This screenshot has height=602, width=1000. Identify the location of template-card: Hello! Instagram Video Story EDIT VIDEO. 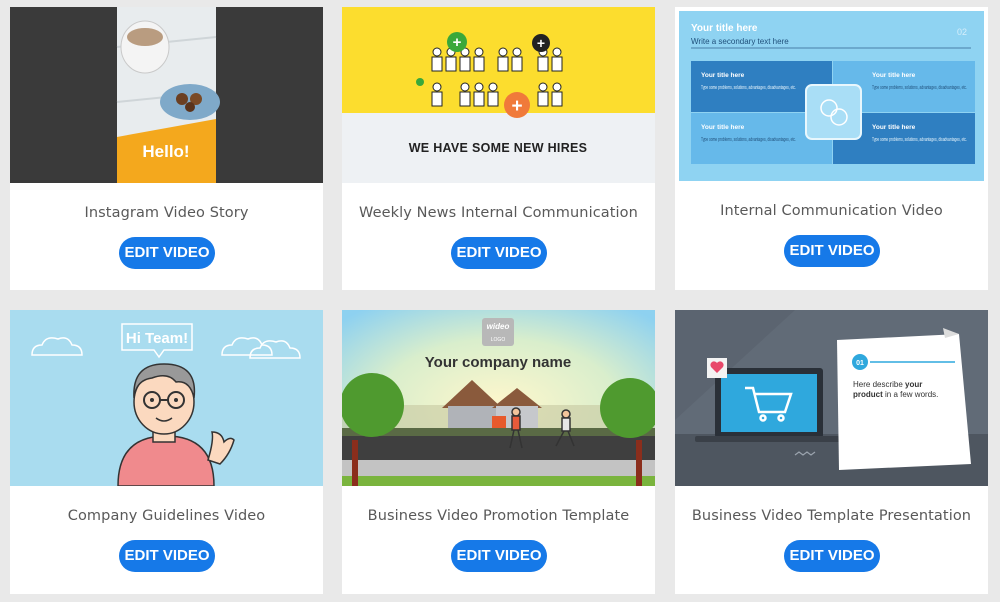
(166, 148).